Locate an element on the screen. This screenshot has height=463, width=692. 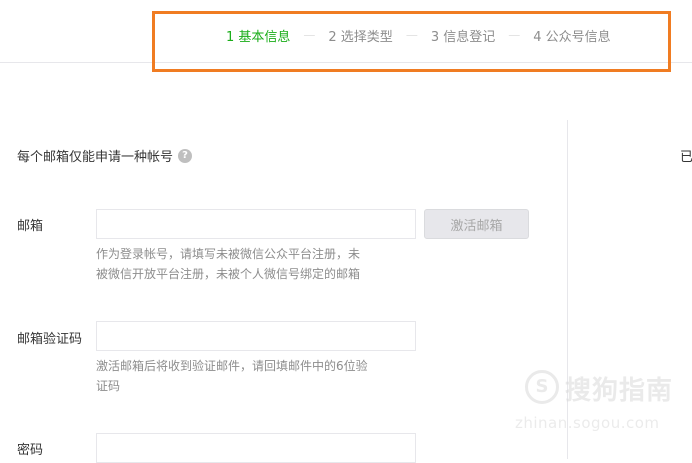
verification-code-input is located at coordinates (256, 336).